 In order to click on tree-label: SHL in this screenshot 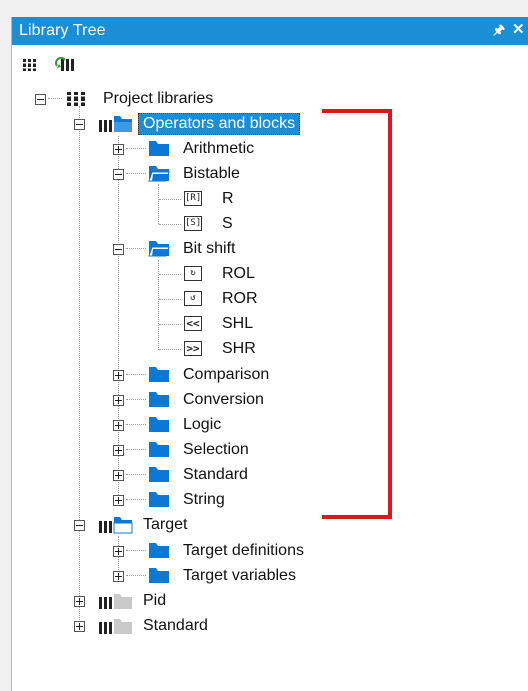, I will do `click(238, 323)`.